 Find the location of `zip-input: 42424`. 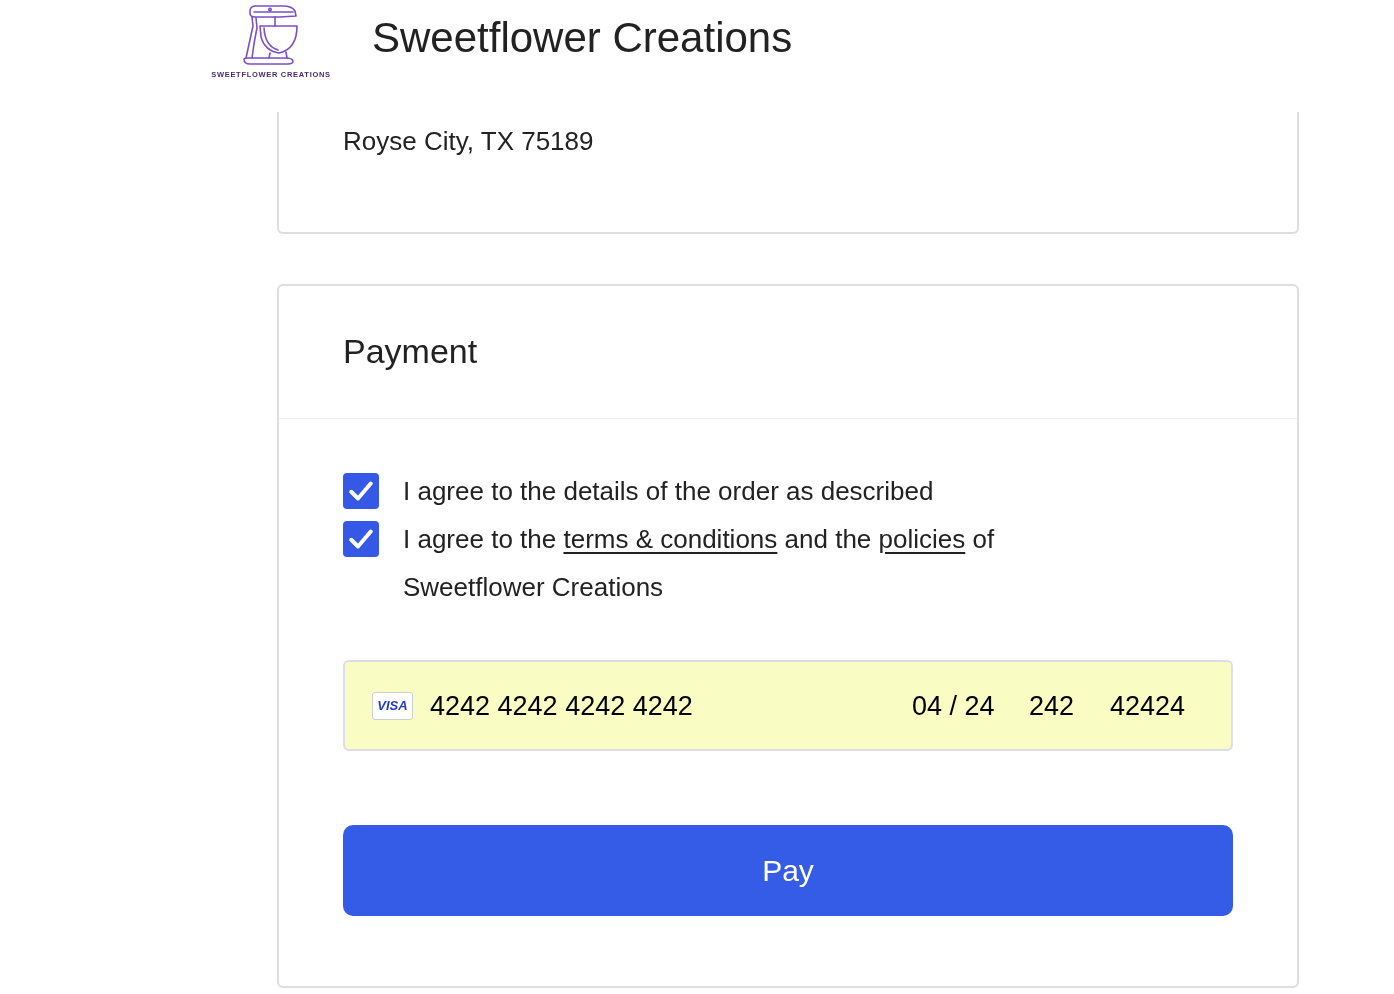

zip-input: 42424 is located at coordinates (1157, 705).